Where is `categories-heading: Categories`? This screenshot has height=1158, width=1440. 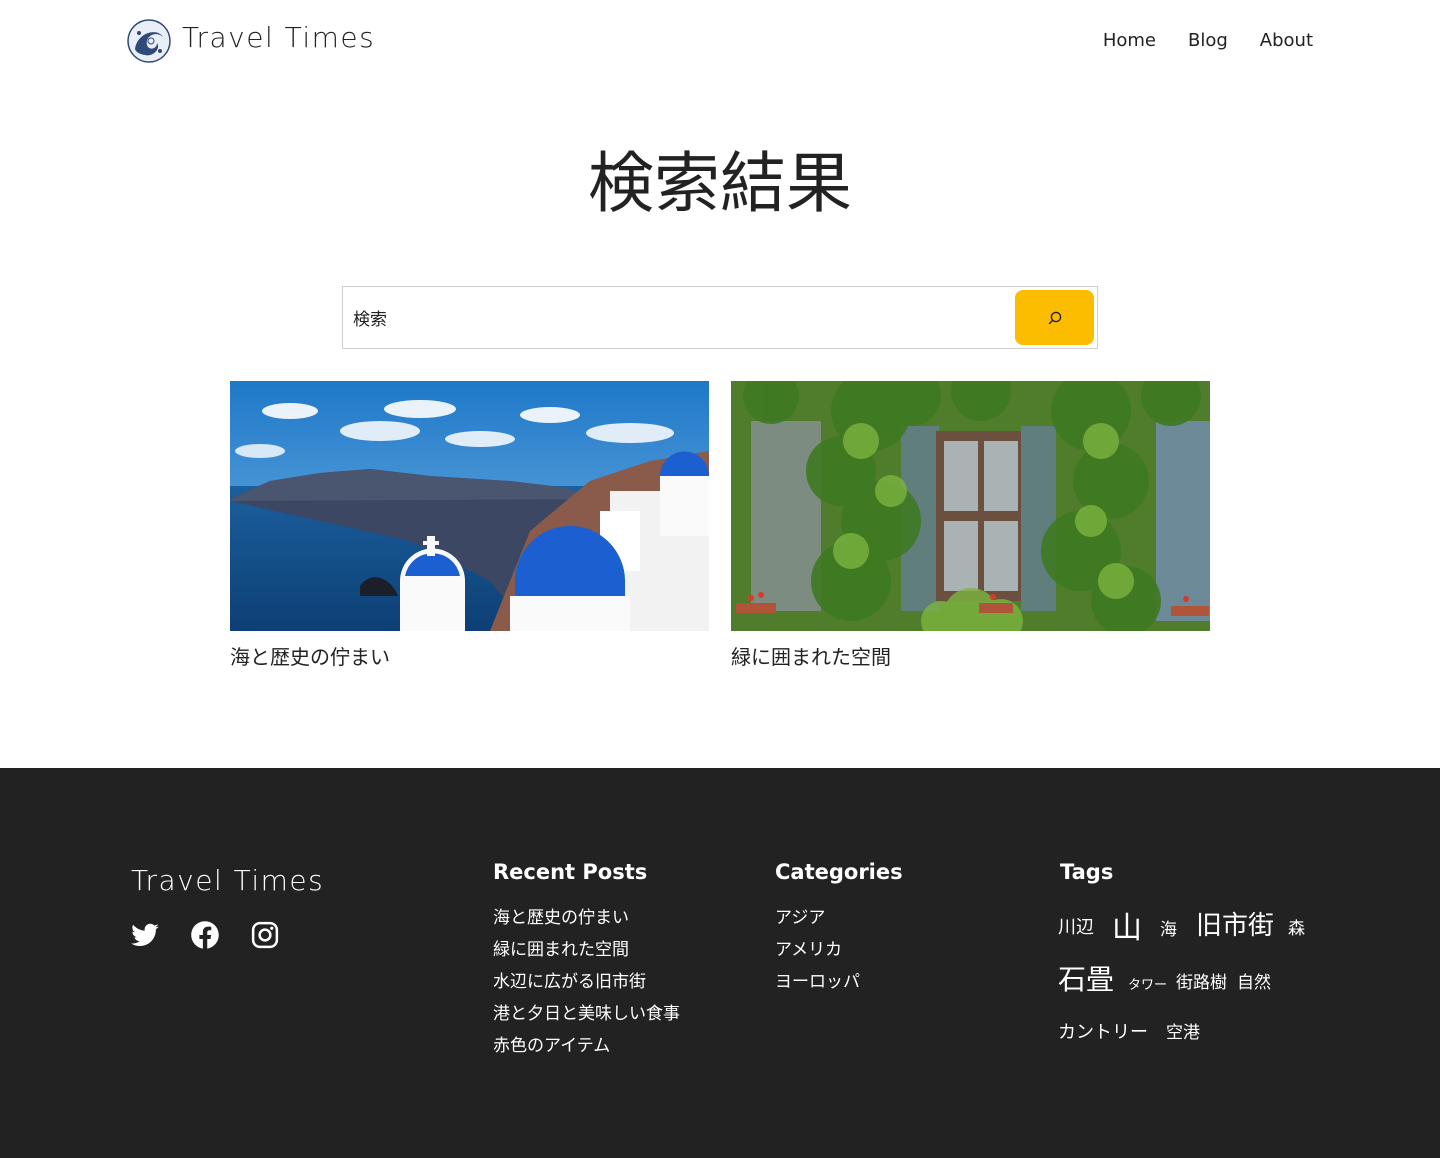 categories-heading: Categories is located at coordinates (839, 872).